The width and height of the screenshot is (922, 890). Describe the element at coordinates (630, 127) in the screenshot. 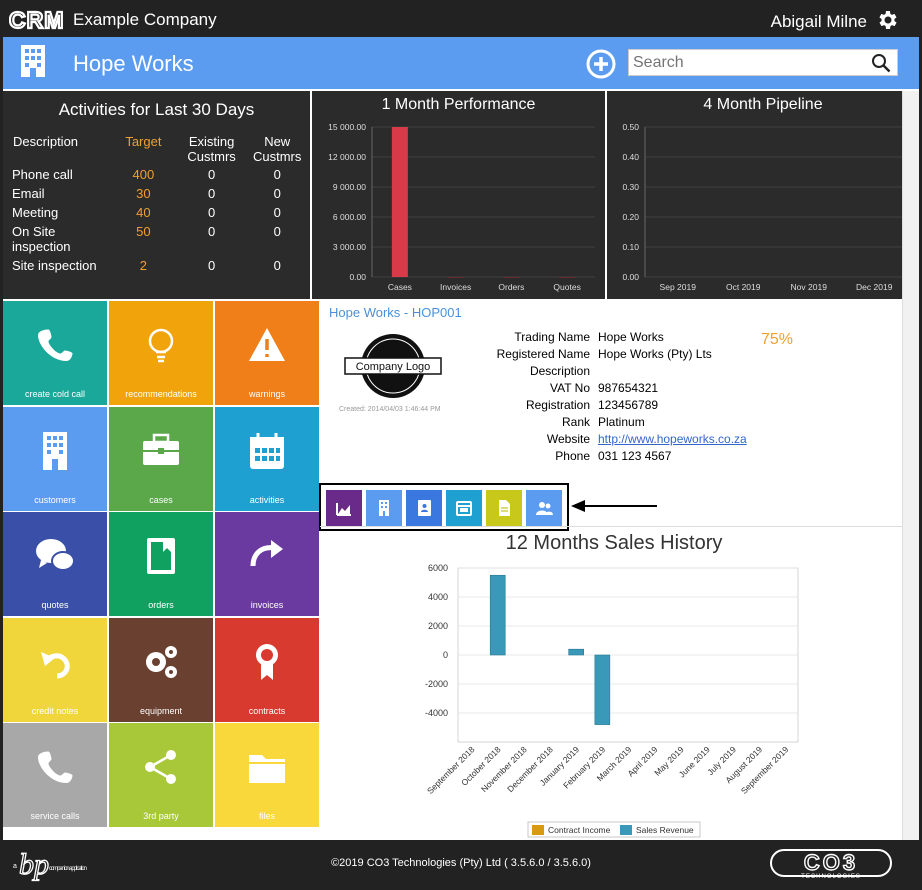

I see `y-tick-label: 0.50` at that location.